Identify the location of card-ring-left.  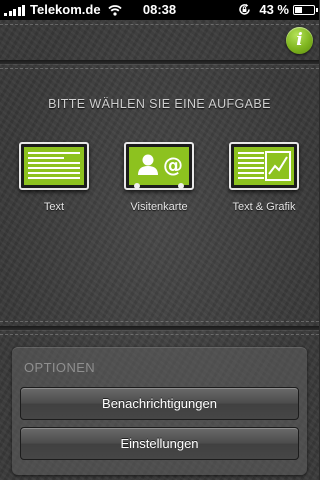
(137, 186).